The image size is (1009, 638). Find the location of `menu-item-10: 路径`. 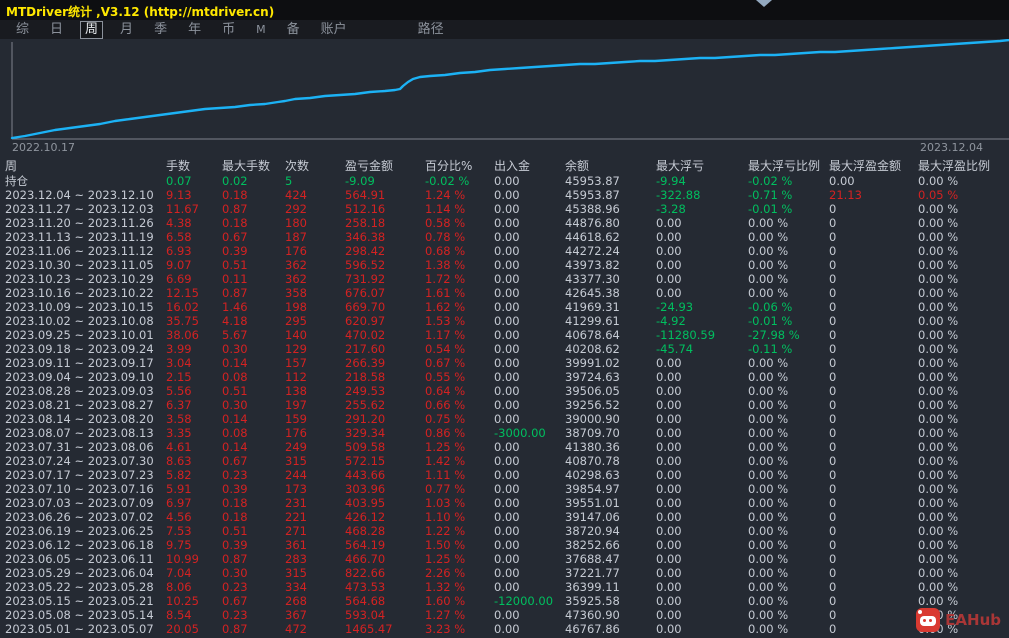

menu-item-10: 路径 is located at coordinates (431, 30).